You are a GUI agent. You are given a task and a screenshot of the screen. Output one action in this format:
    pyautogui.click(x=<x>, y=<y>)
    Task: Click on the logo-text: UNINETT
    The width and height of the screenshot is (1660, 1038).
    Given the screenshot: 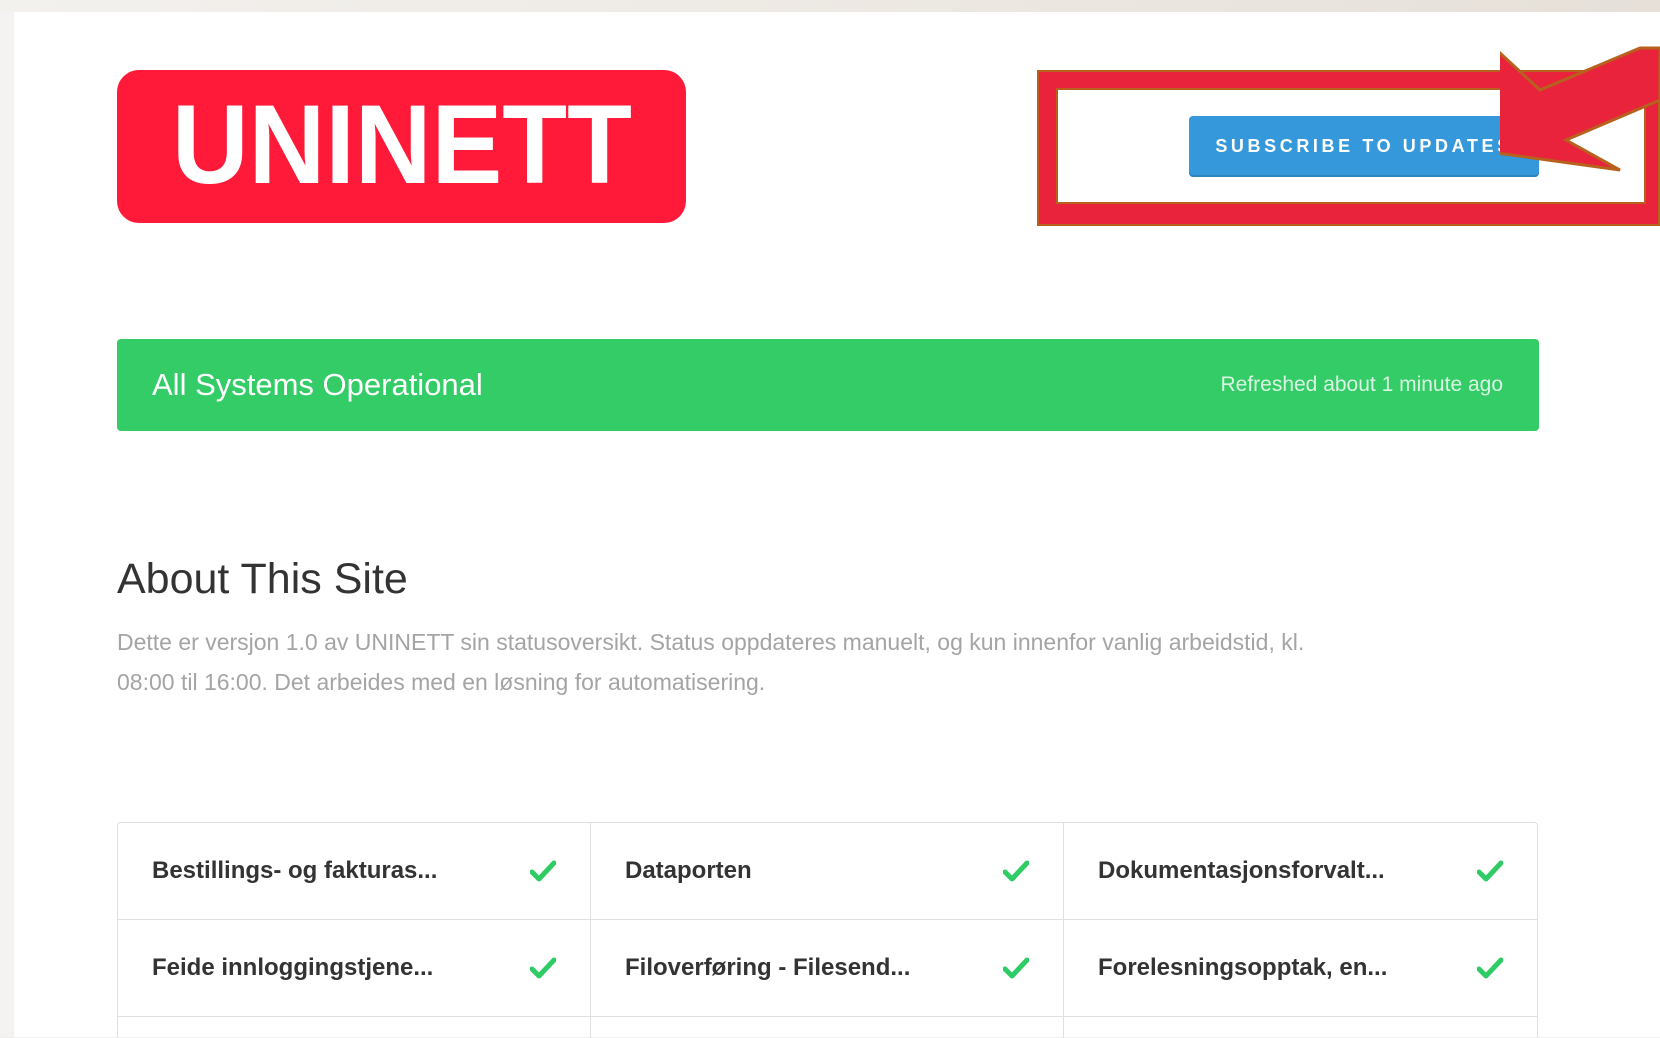 What is the action you would take?
    pyautogui.click(x=402, y=147)
    